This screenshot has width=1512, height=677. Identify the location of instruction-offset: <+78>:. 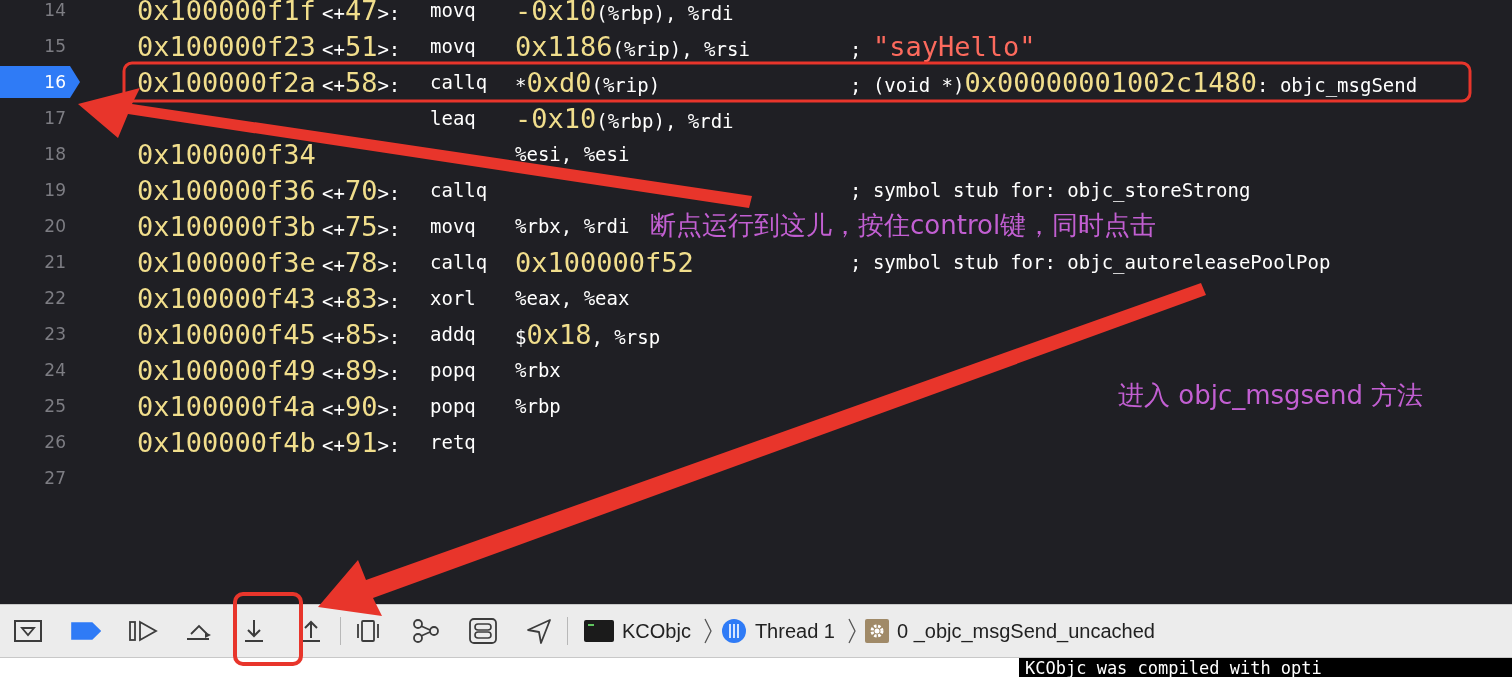
(362, 262).